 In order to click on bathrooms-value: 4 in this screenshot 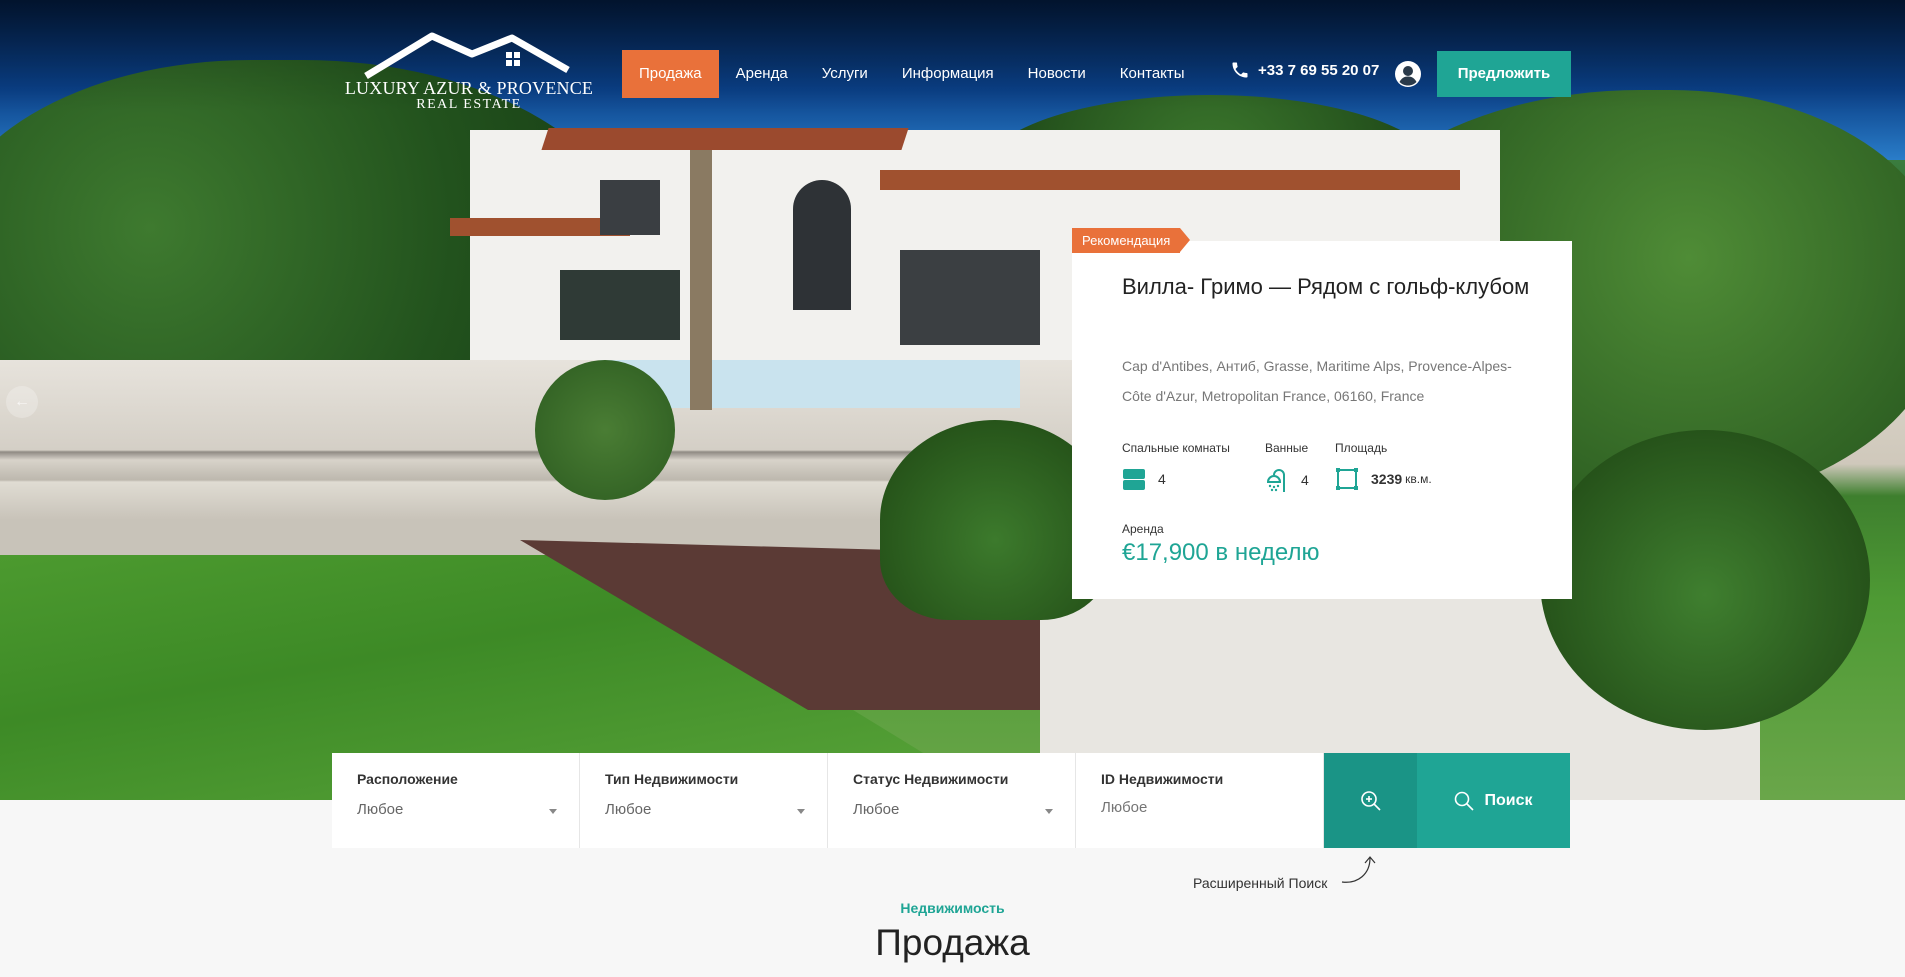, I will do `click(1287, 480)`.